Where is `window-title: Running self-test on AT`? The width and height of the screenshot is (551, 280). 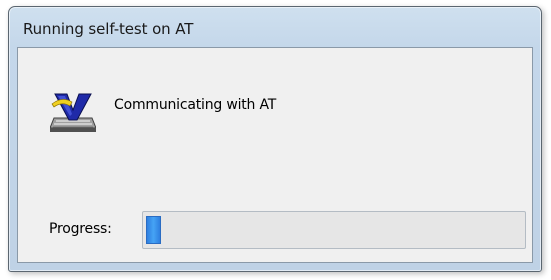
window-title: Running self-test on AT is located at coordinates (108, 29).